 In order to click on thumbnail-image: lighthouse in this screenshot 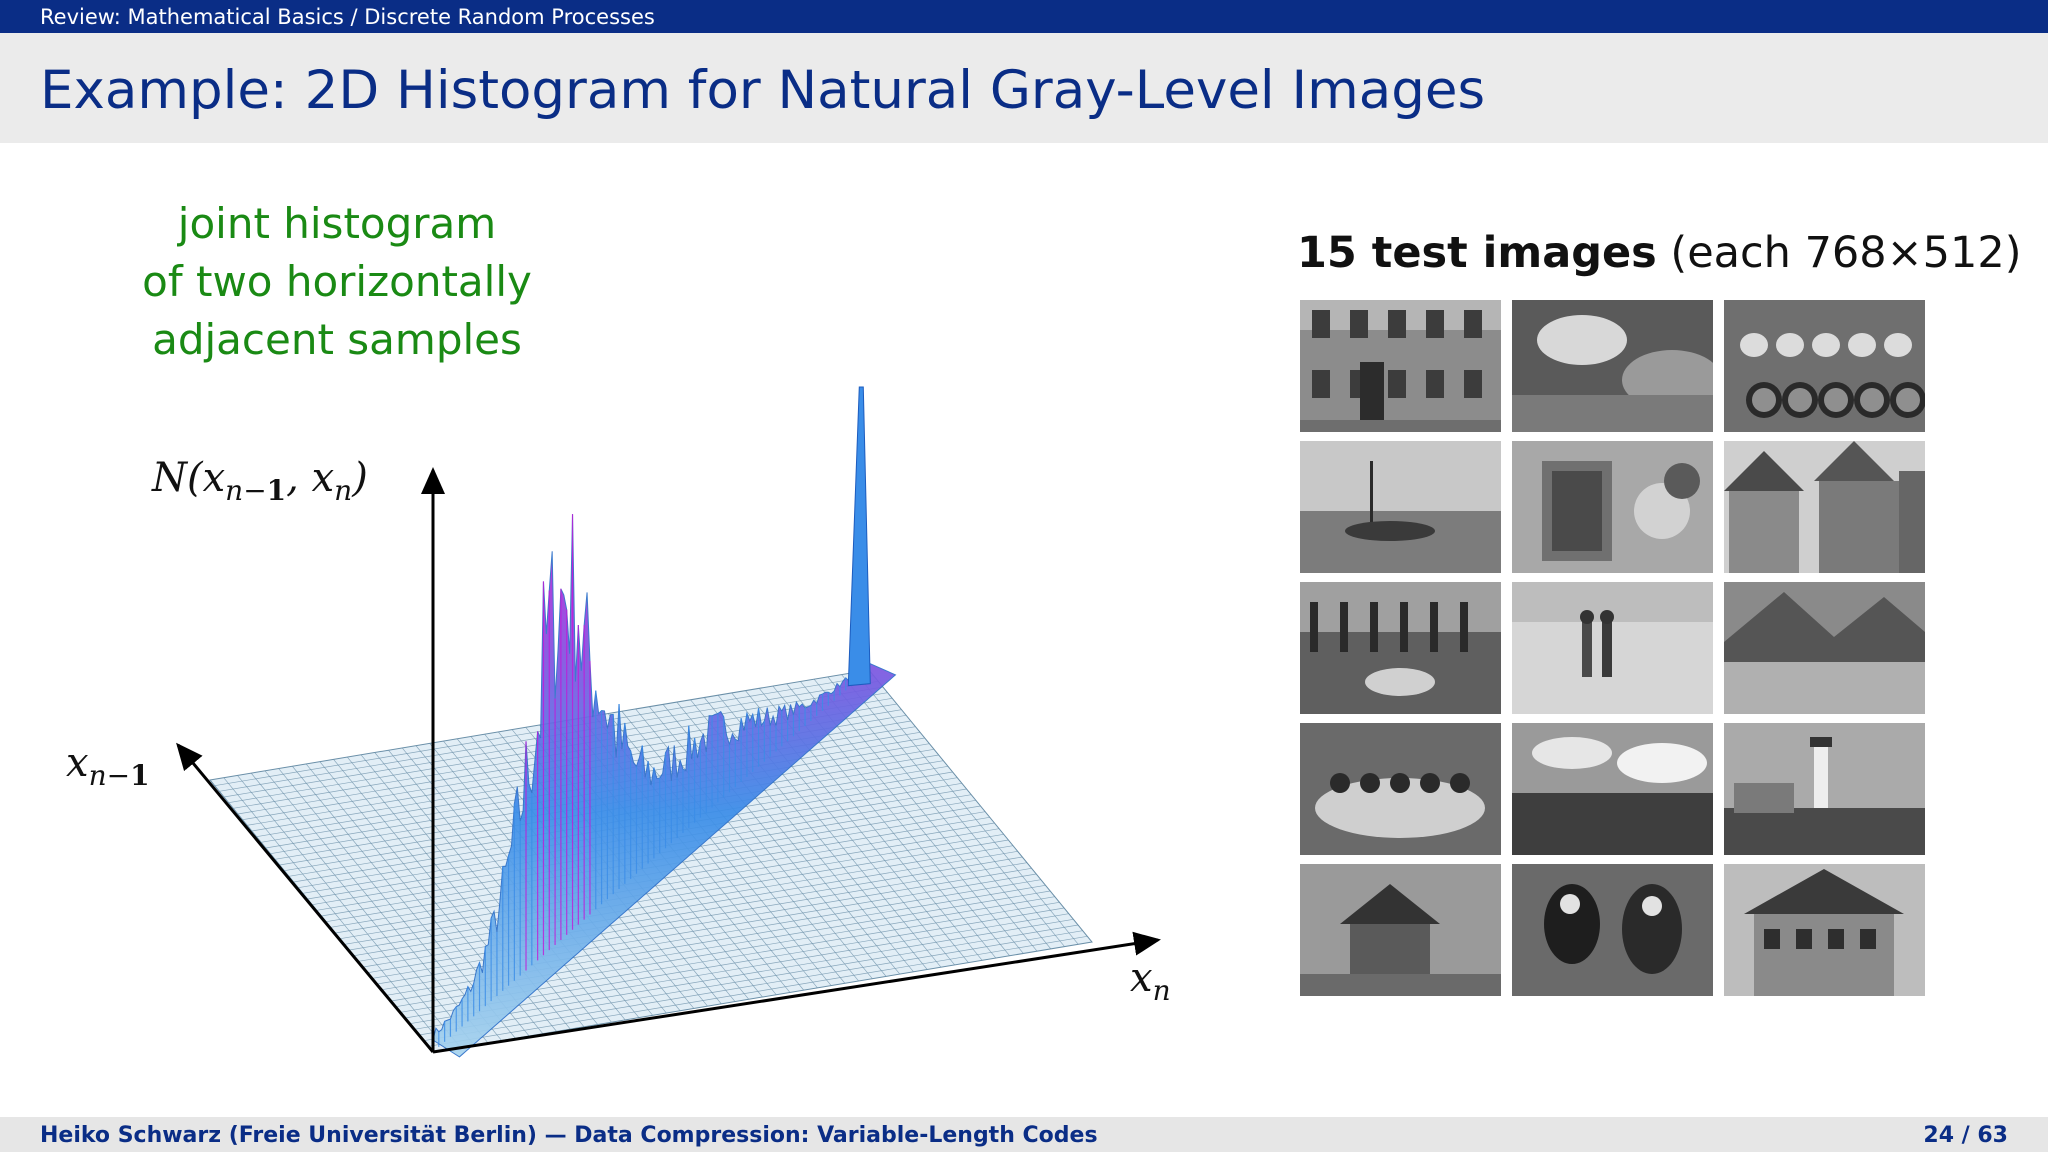, I will do `click(1824, 789)`.